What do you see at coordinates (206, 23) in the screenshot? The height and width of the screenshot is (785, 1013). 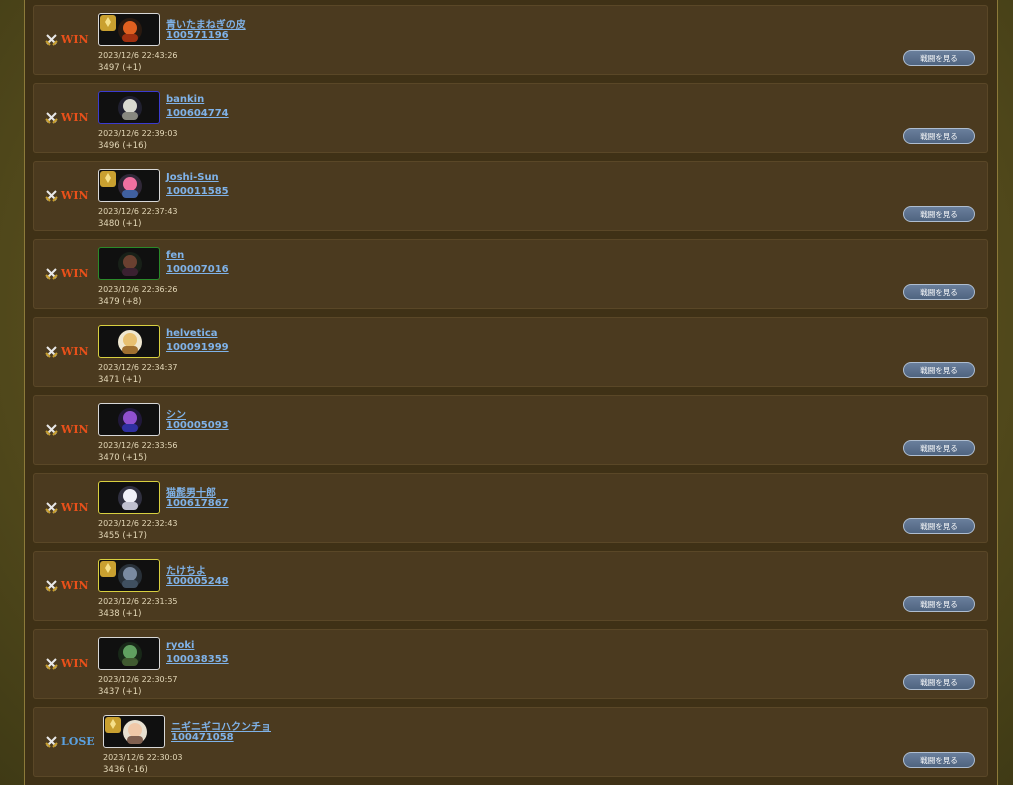 I see `opponent-name-link: 青いたまねぎの皮` at bounding box center [206, 23].